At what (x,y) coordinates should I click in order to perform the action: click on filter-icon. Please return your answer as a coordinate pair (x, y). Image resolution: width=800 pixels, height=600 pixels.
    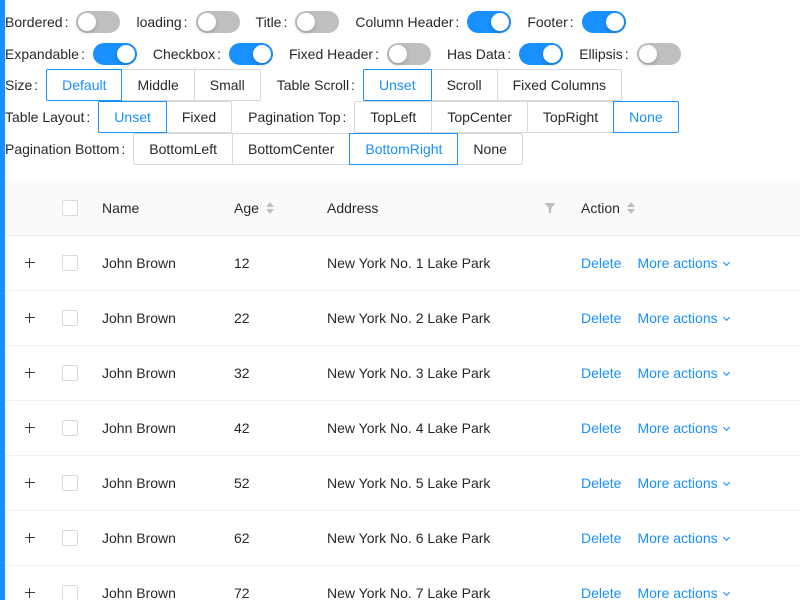
    Looking at the image, I should click on (550, 208).